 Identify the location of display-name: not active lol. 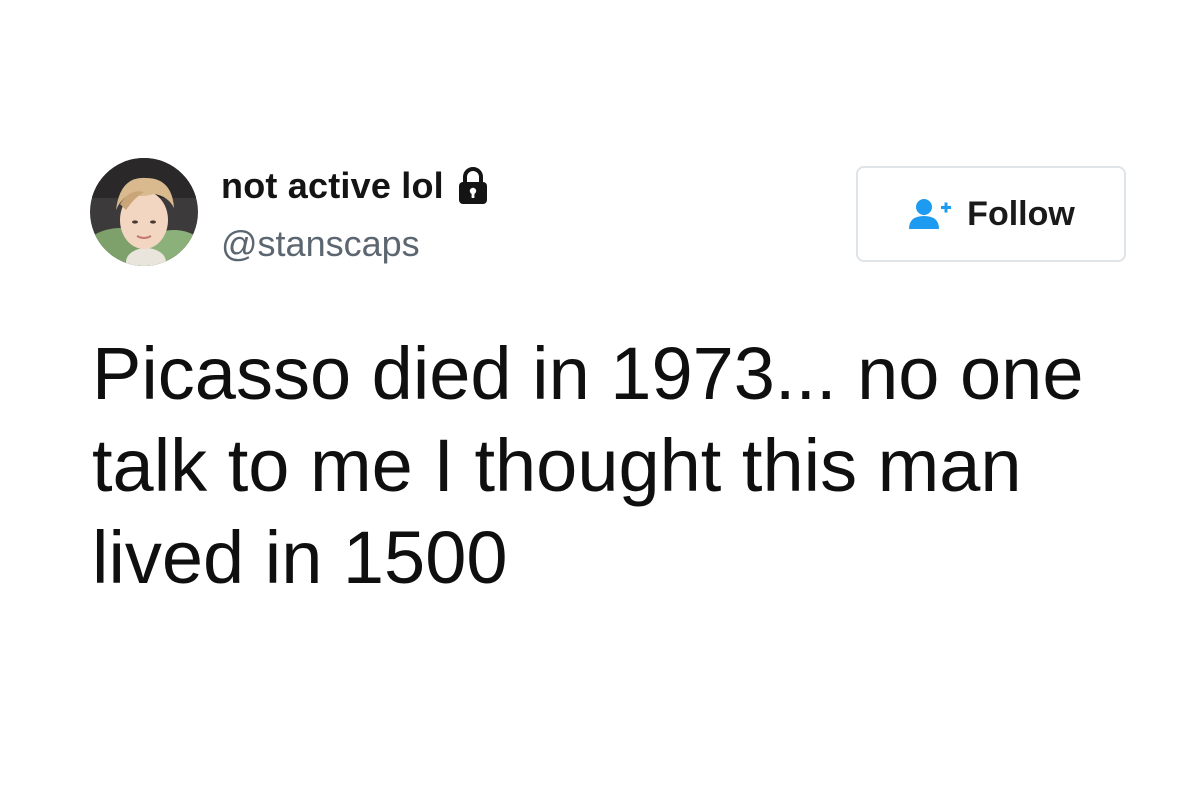
(332, 186).